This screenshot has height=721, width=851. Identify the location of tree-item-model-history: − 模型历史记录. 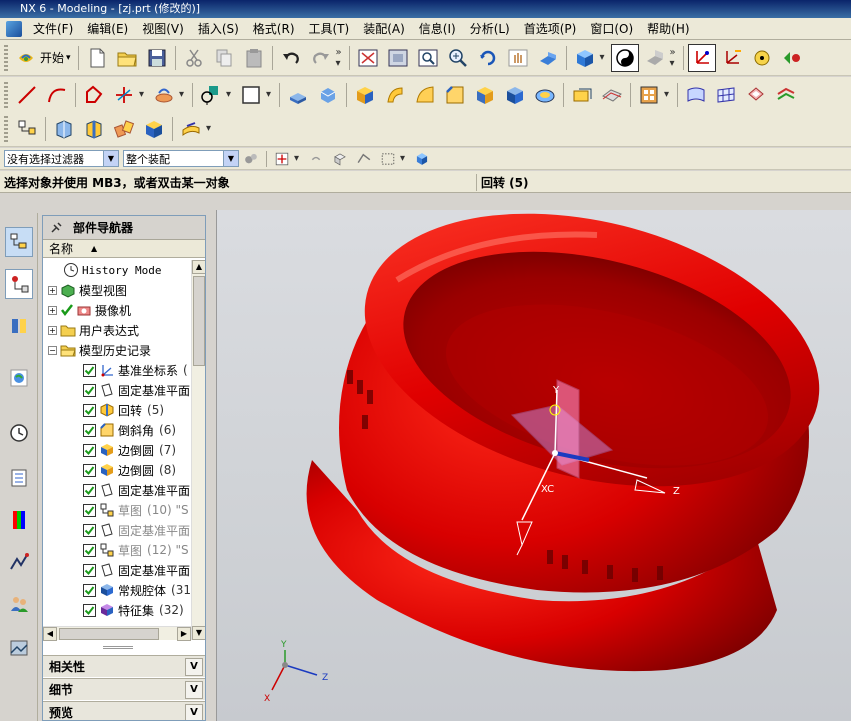
(117, 350).